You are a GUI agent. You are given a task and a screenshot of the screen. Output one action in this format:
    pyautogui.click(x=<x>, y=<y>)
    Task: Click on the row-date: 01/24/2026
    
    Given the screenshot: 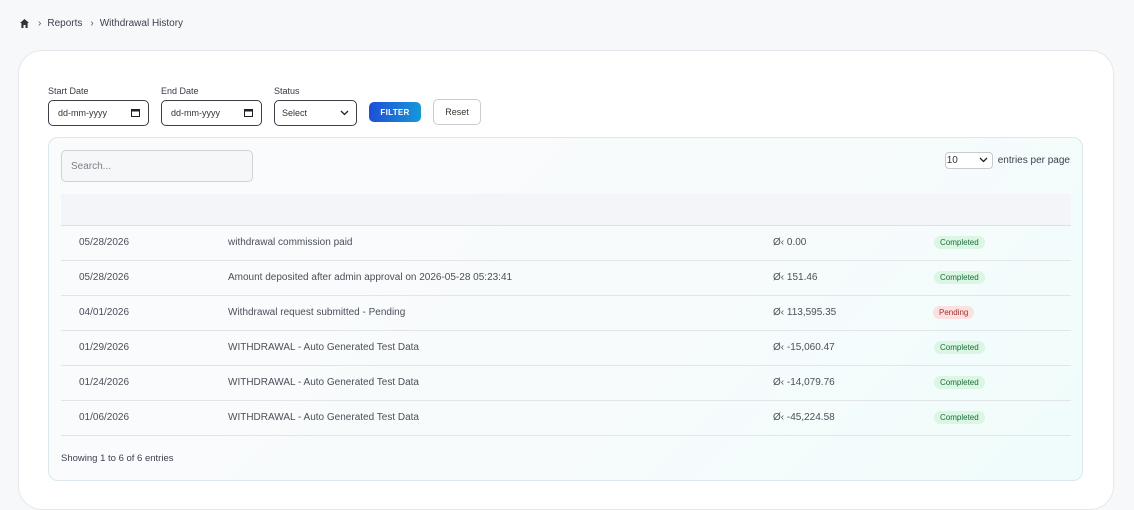 What is the action you would take?
    pyautogui.click(x=104, y=382)
    